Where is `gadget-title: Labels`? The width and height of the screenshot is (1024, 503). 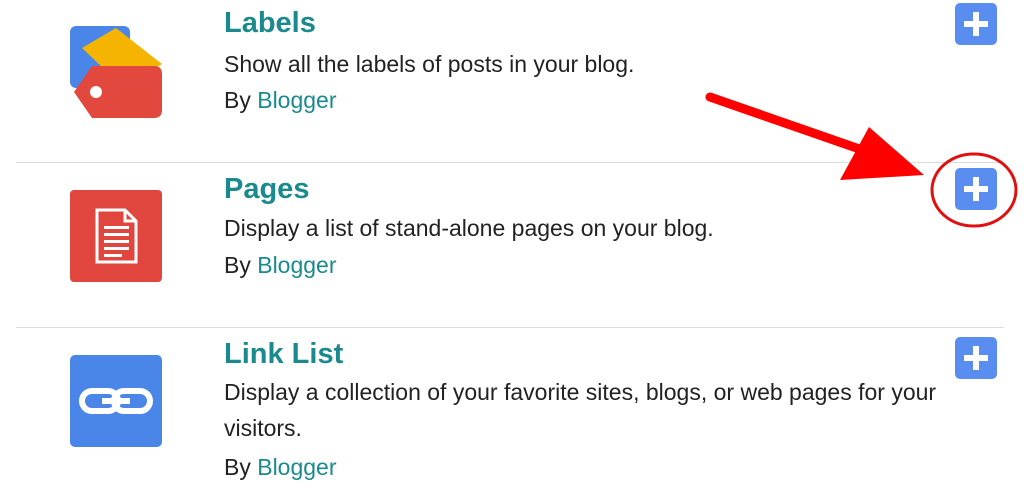 gadget-title: Labels is located at coordinates (270, 23).